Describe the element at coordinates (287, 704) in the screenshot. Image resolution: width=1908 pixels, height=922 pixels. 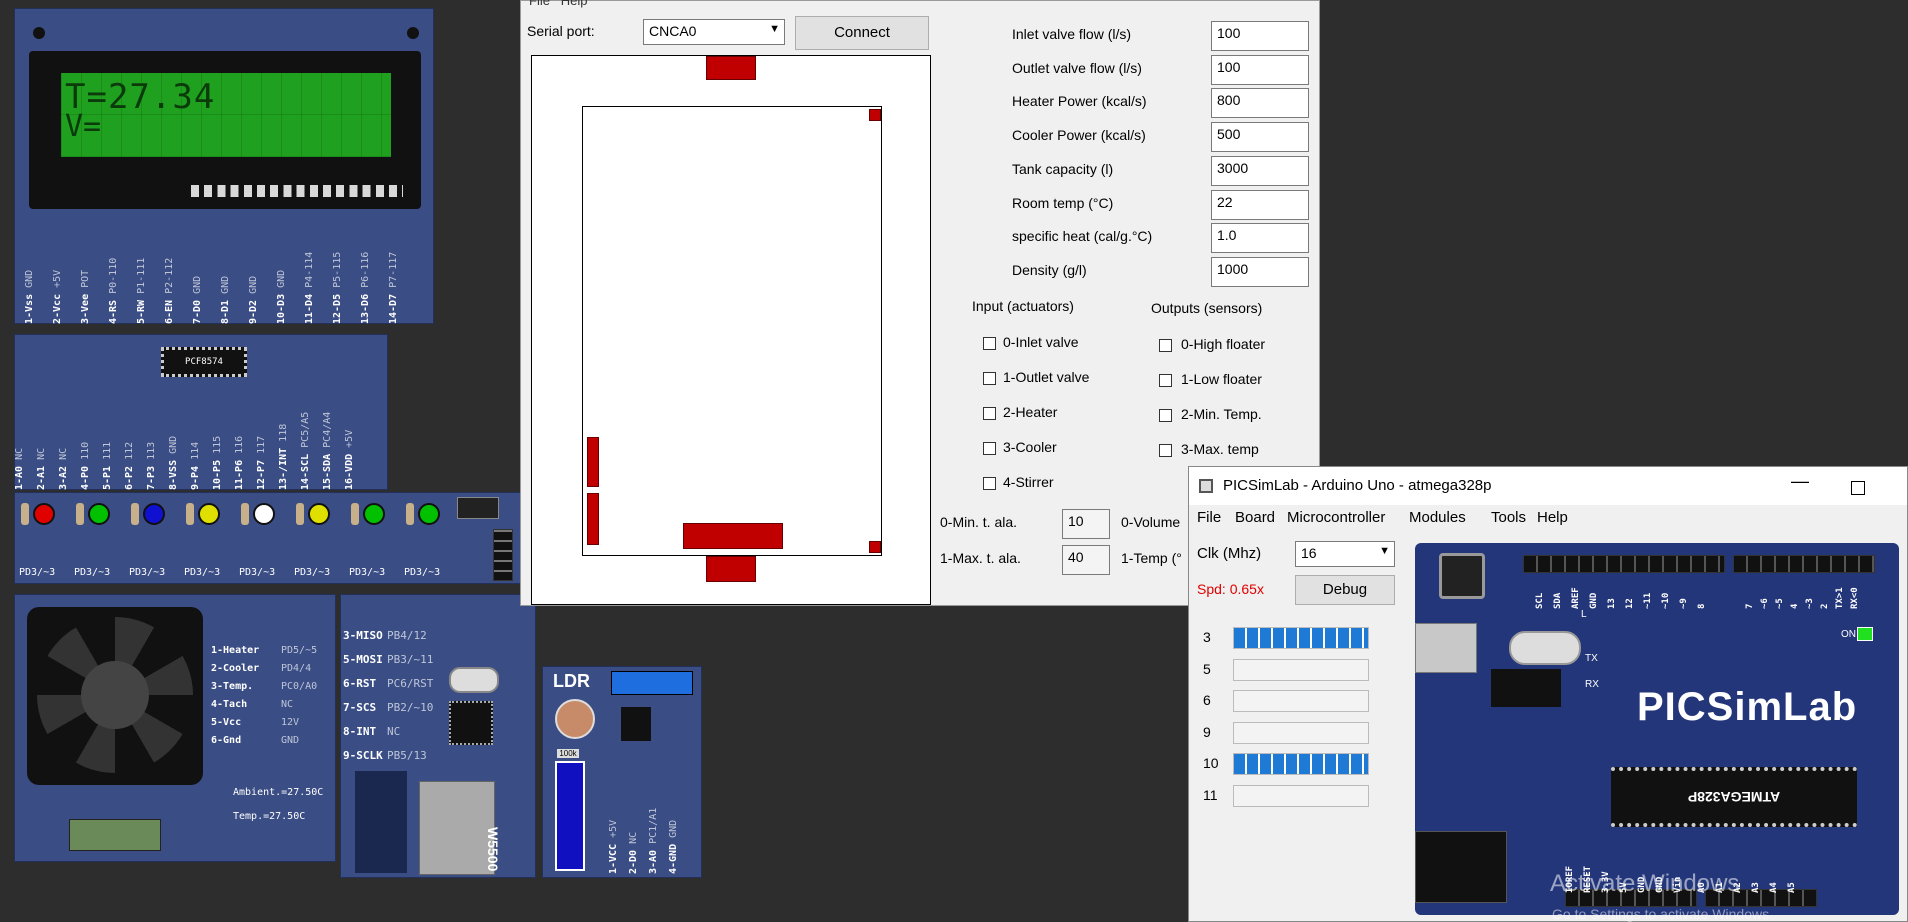
I see `pin-sub: NC` at that location.